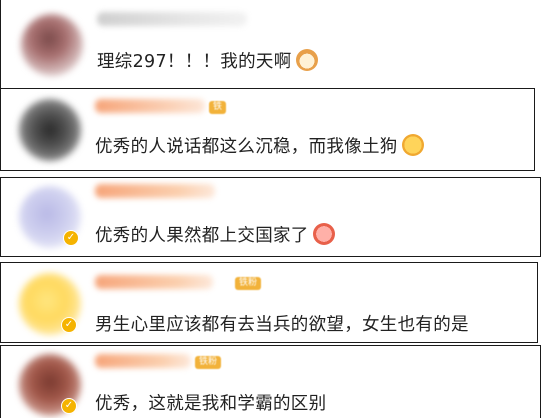  What do you see at coordinates (202, 236) in the screenshot?
I see `comment-text-content: 优秀的人果然都上交国家了` at bounding box center [202, 236].